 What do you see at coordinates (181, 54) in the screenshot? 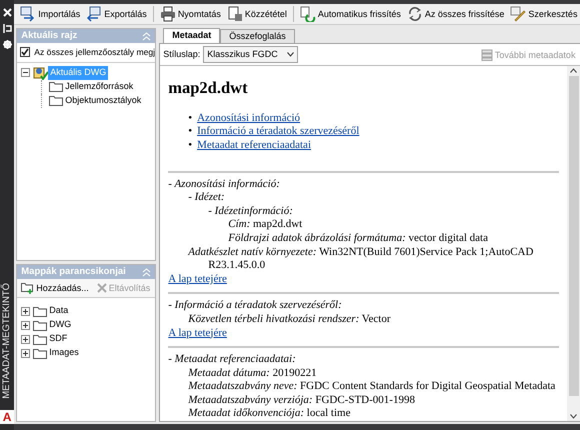
I see `field-label: Stíluslap:` at bounding box center [181, 54].